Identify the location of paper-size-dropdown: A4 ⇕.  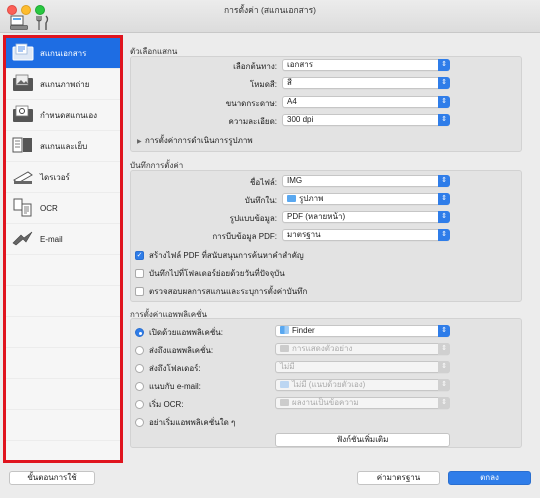
(366, 102).